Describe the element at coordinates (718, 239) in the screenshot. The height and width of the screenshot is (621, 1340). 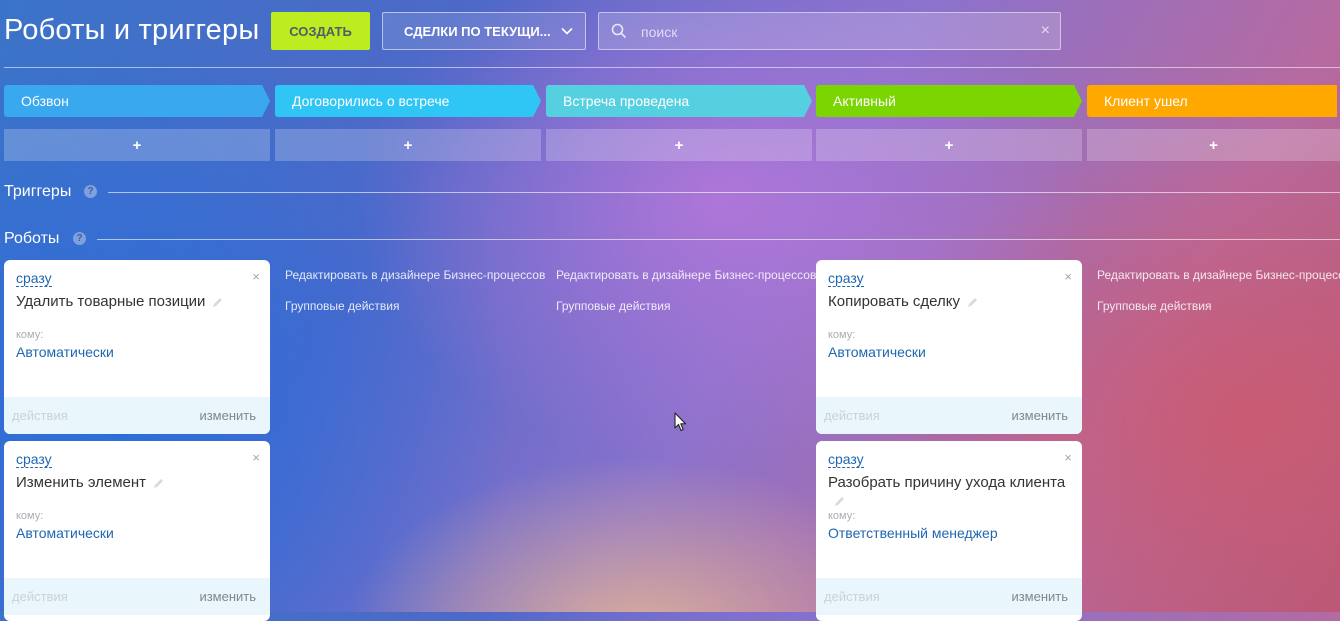
I see `robots-divider` at that location.